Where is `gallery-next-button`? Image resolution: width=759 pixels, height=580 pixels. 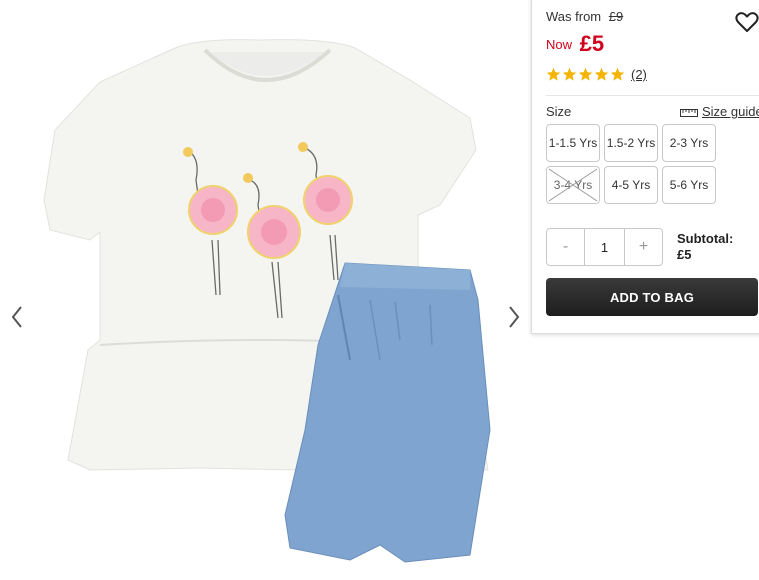 gallery-next-button is located at coordinates (514, 317).